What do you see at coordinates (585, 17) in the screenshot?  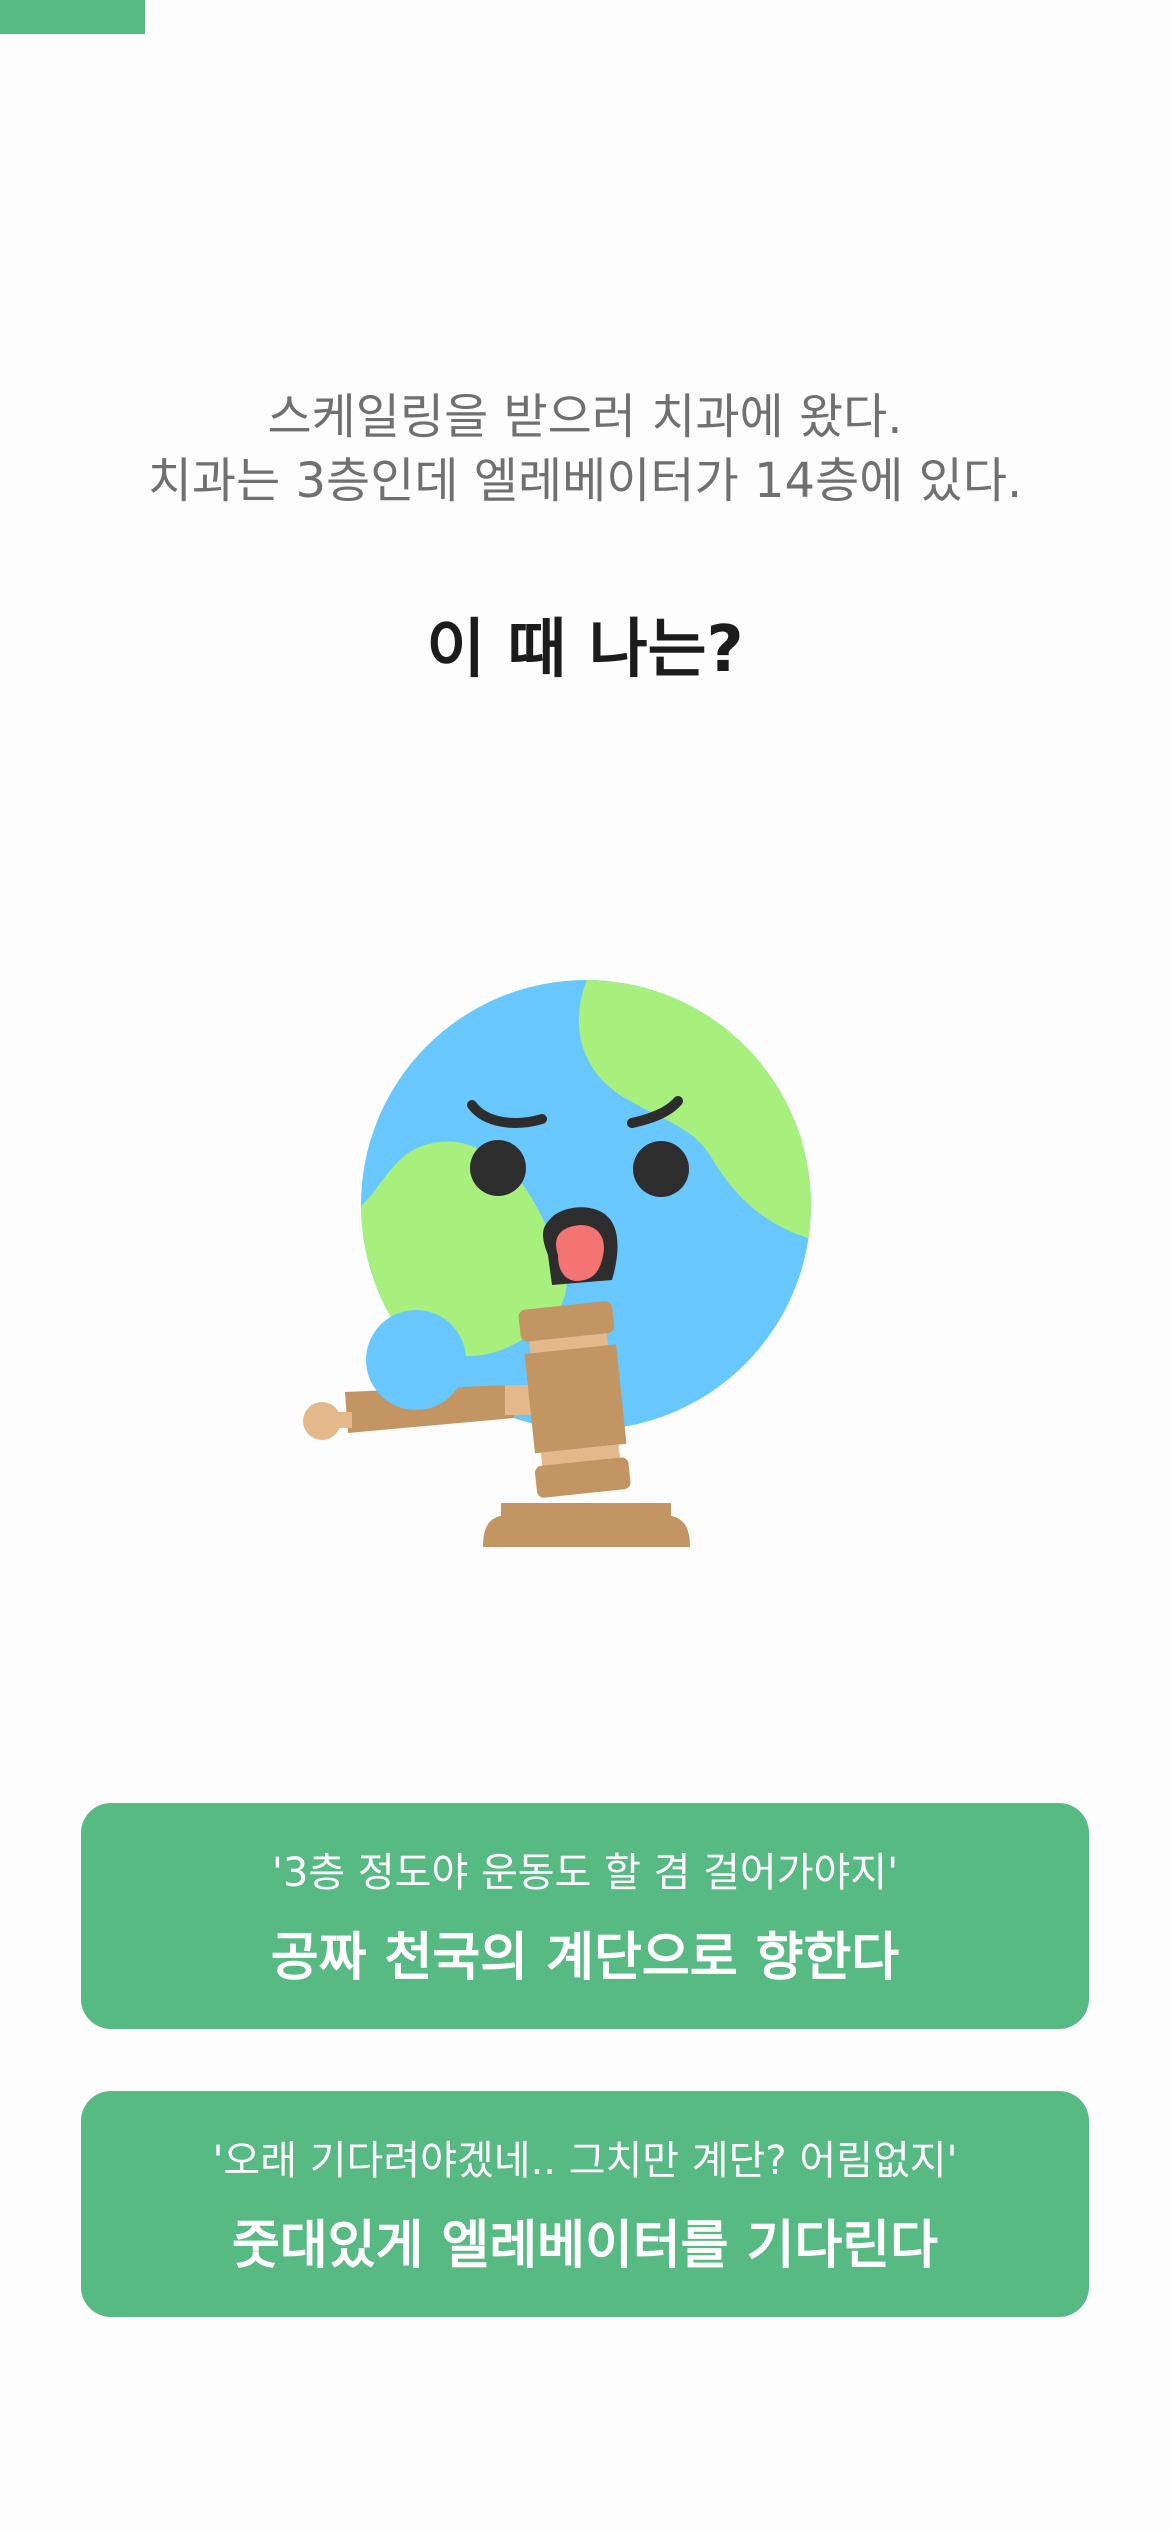 I see `progress-bar` at bounding box center [585, 17].